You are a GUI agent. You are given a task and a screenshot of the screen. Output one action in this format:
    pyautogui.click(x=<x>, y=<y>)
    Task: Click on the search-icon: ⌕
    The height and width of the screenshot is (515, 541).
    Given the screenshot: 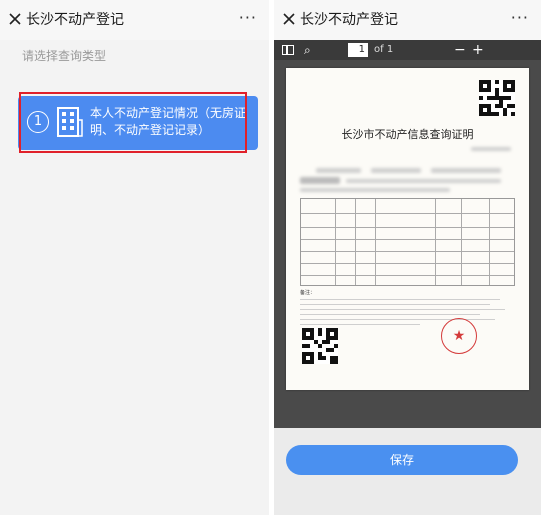 What is the action you would take?
    pyautogui.click(x=311, y=50)
    